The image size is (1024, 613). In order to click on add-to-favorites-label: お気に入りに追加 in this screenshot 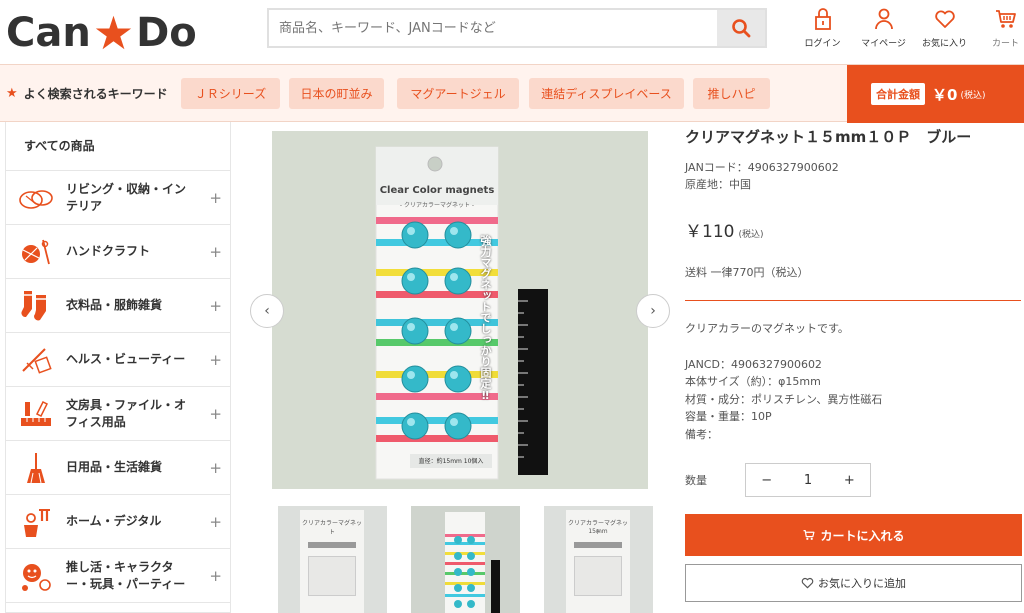, I will do `click(862, 583)`.